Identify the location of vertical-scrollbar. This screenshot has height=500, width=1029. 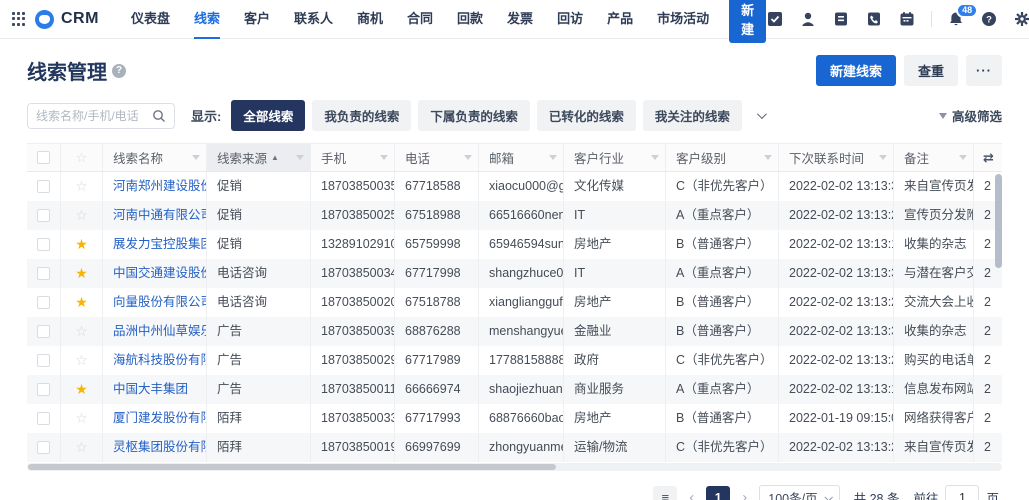
(998, 221).